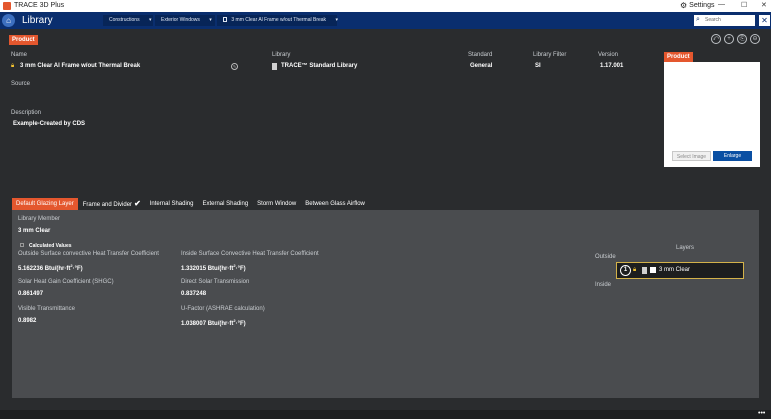  What do you see at coordinates (80, 66) in the screenshot?
I see `product-name: 3 mm Clear Al Frame w/out Thermal Break` at bounding box center [80, 66].